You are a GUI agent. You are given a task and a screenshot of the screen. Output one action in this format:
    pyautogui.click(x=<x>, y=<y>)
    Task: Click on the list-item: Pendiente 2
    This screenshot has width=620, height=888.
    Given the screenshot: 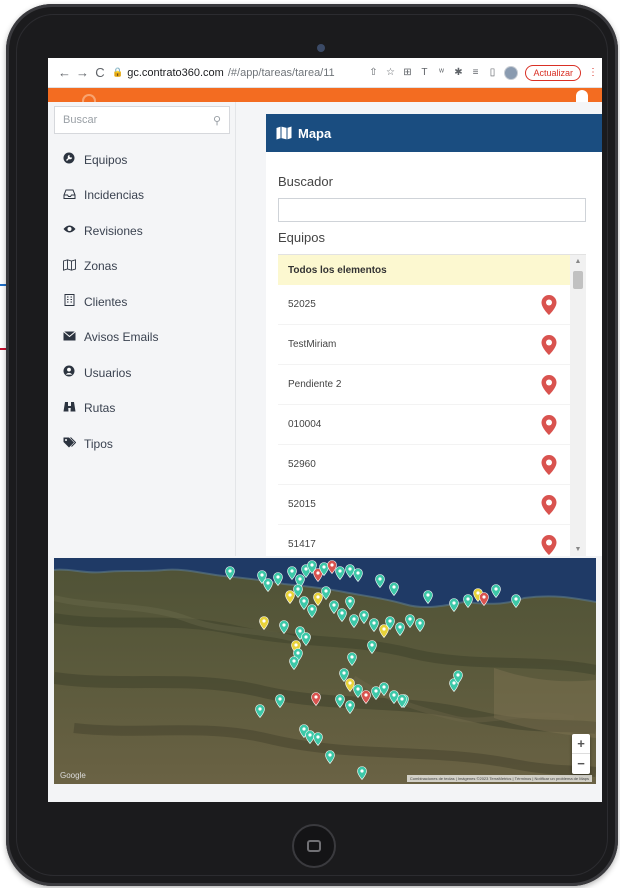 What is the action you would take?
    pyautogui.click(x=424, y=385)
    